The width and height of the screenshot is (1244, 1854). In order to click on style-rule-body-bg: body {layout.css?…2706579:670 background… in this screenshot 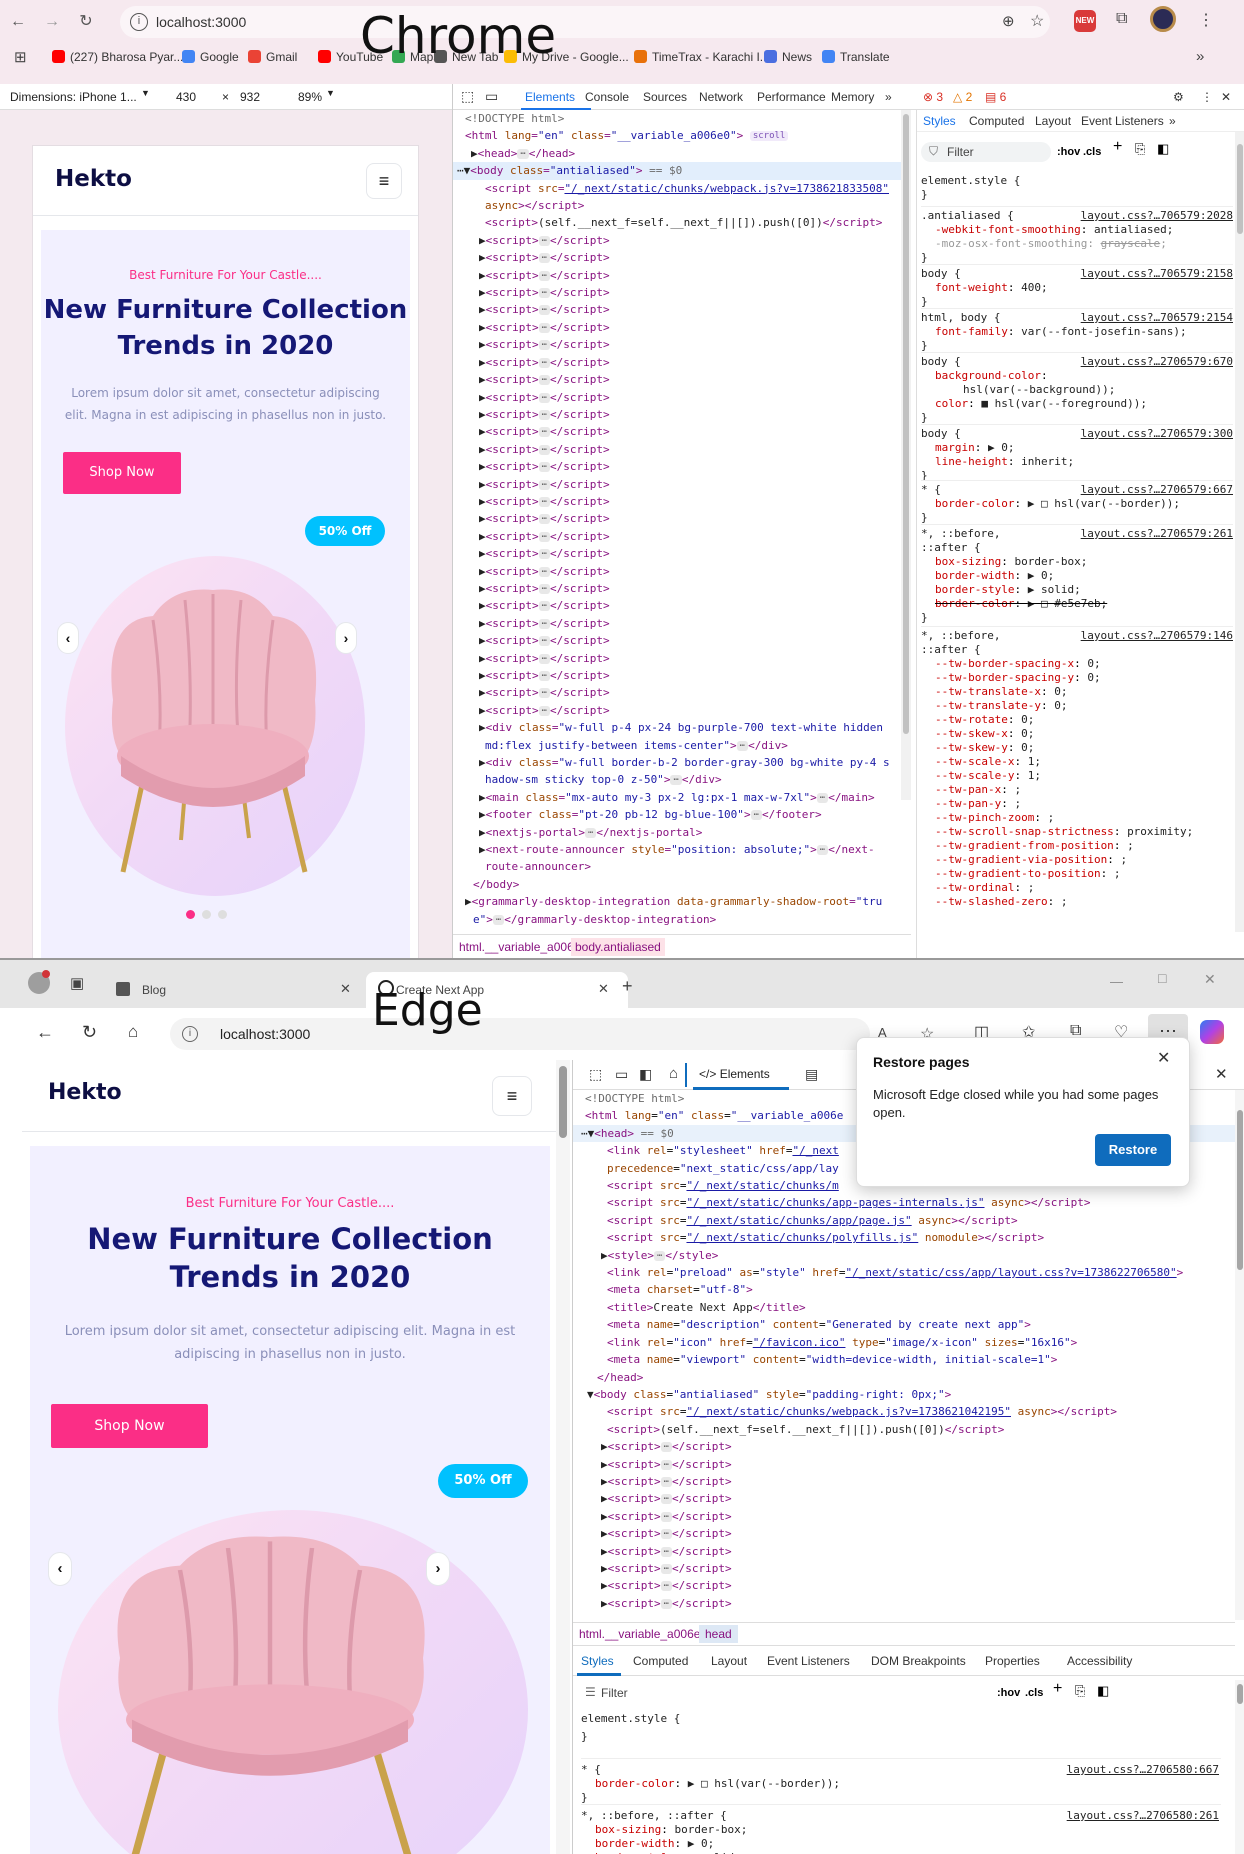, I will do `click(1077, 388)`.